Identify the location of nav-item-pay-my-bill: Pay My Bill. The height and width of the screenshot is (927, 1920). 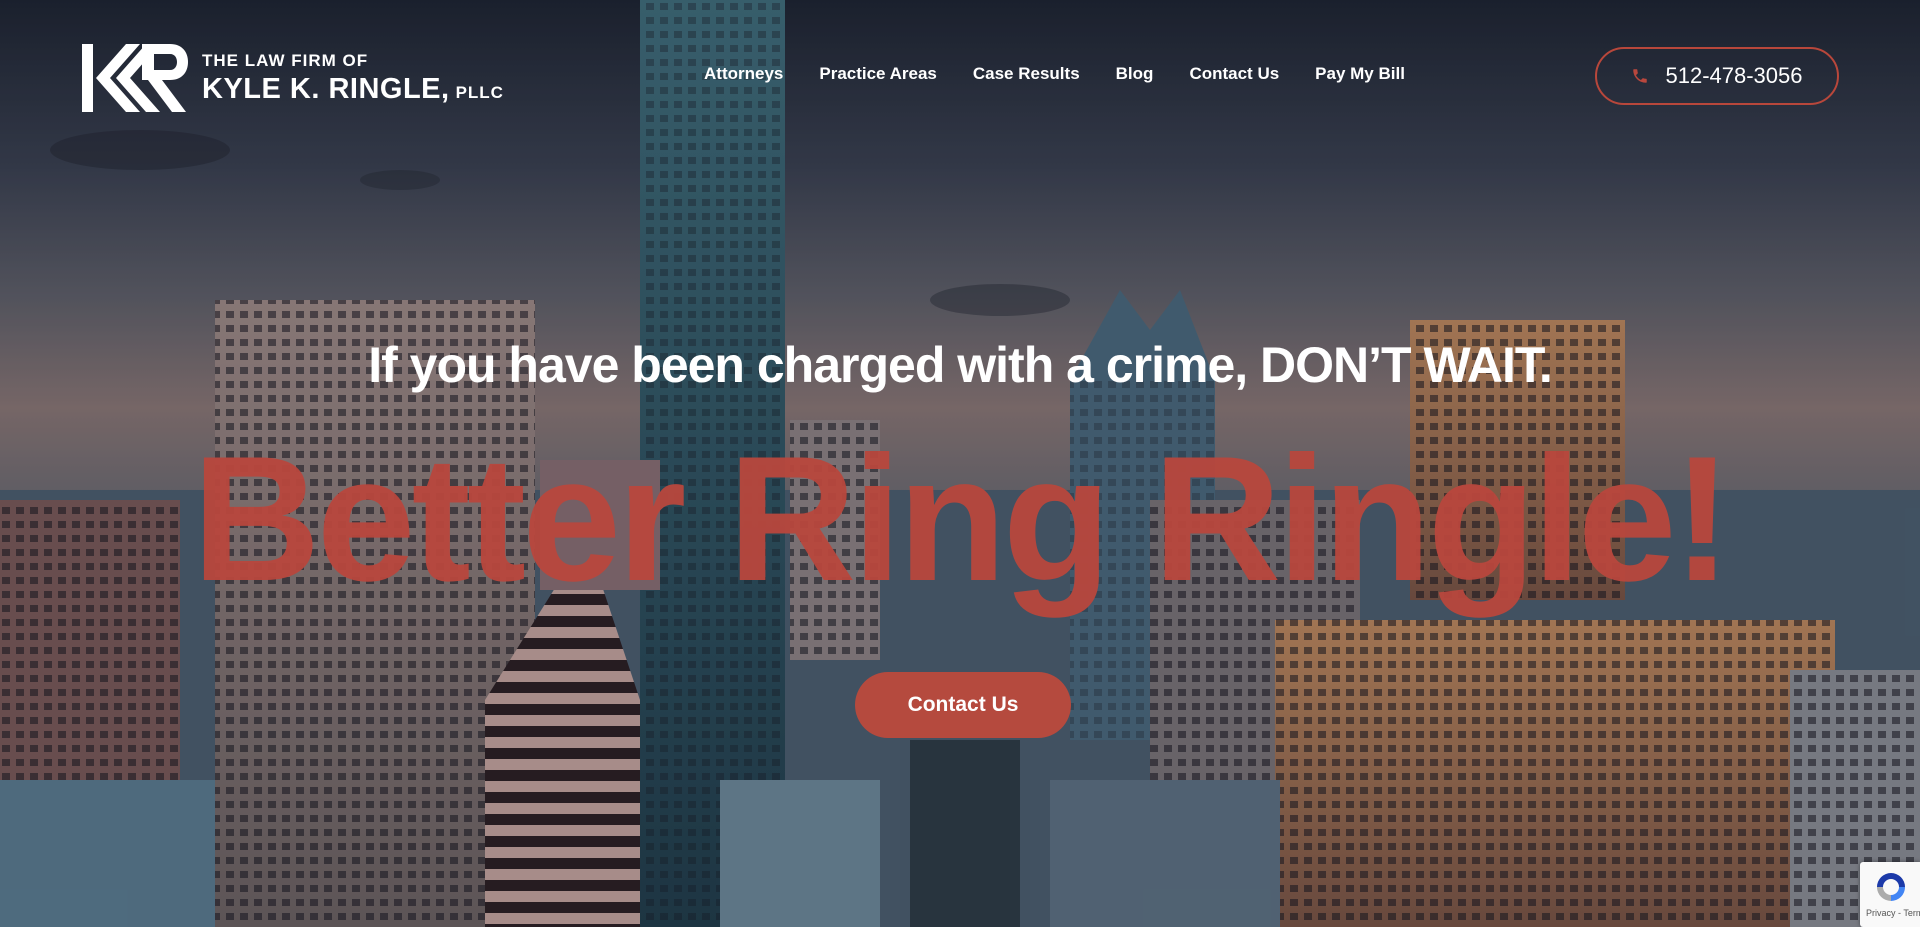
(1360, 74).